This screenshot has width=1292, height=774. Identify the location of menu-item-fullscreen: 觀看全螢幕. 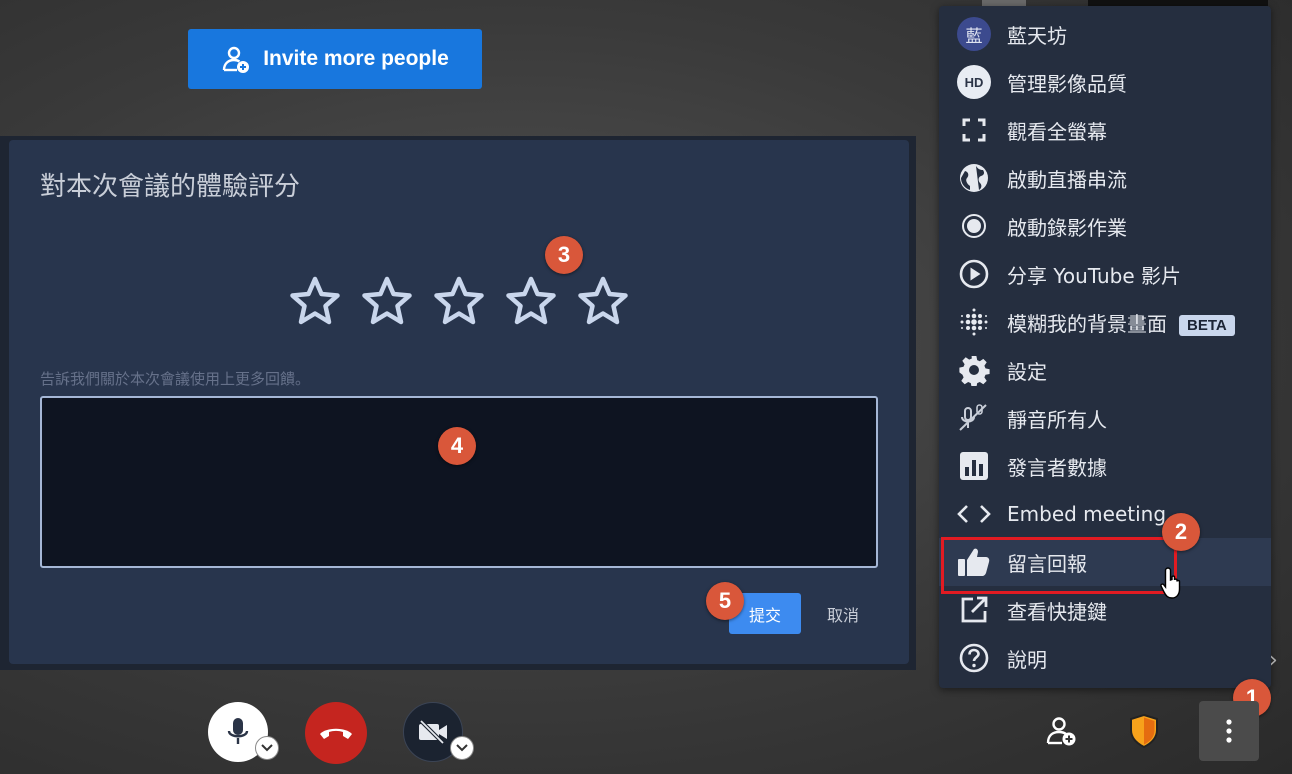
(1105, 130).